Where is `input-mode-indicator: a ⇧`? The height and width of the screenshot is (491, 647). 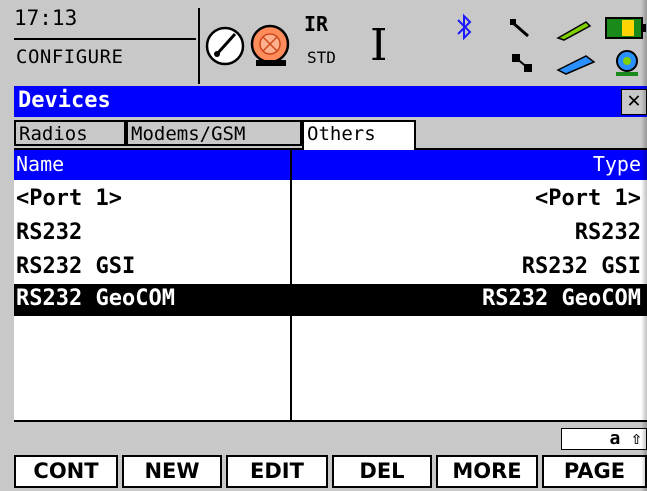 input-mode-indicator: a ⇧ is located at coordinates (604, 439).